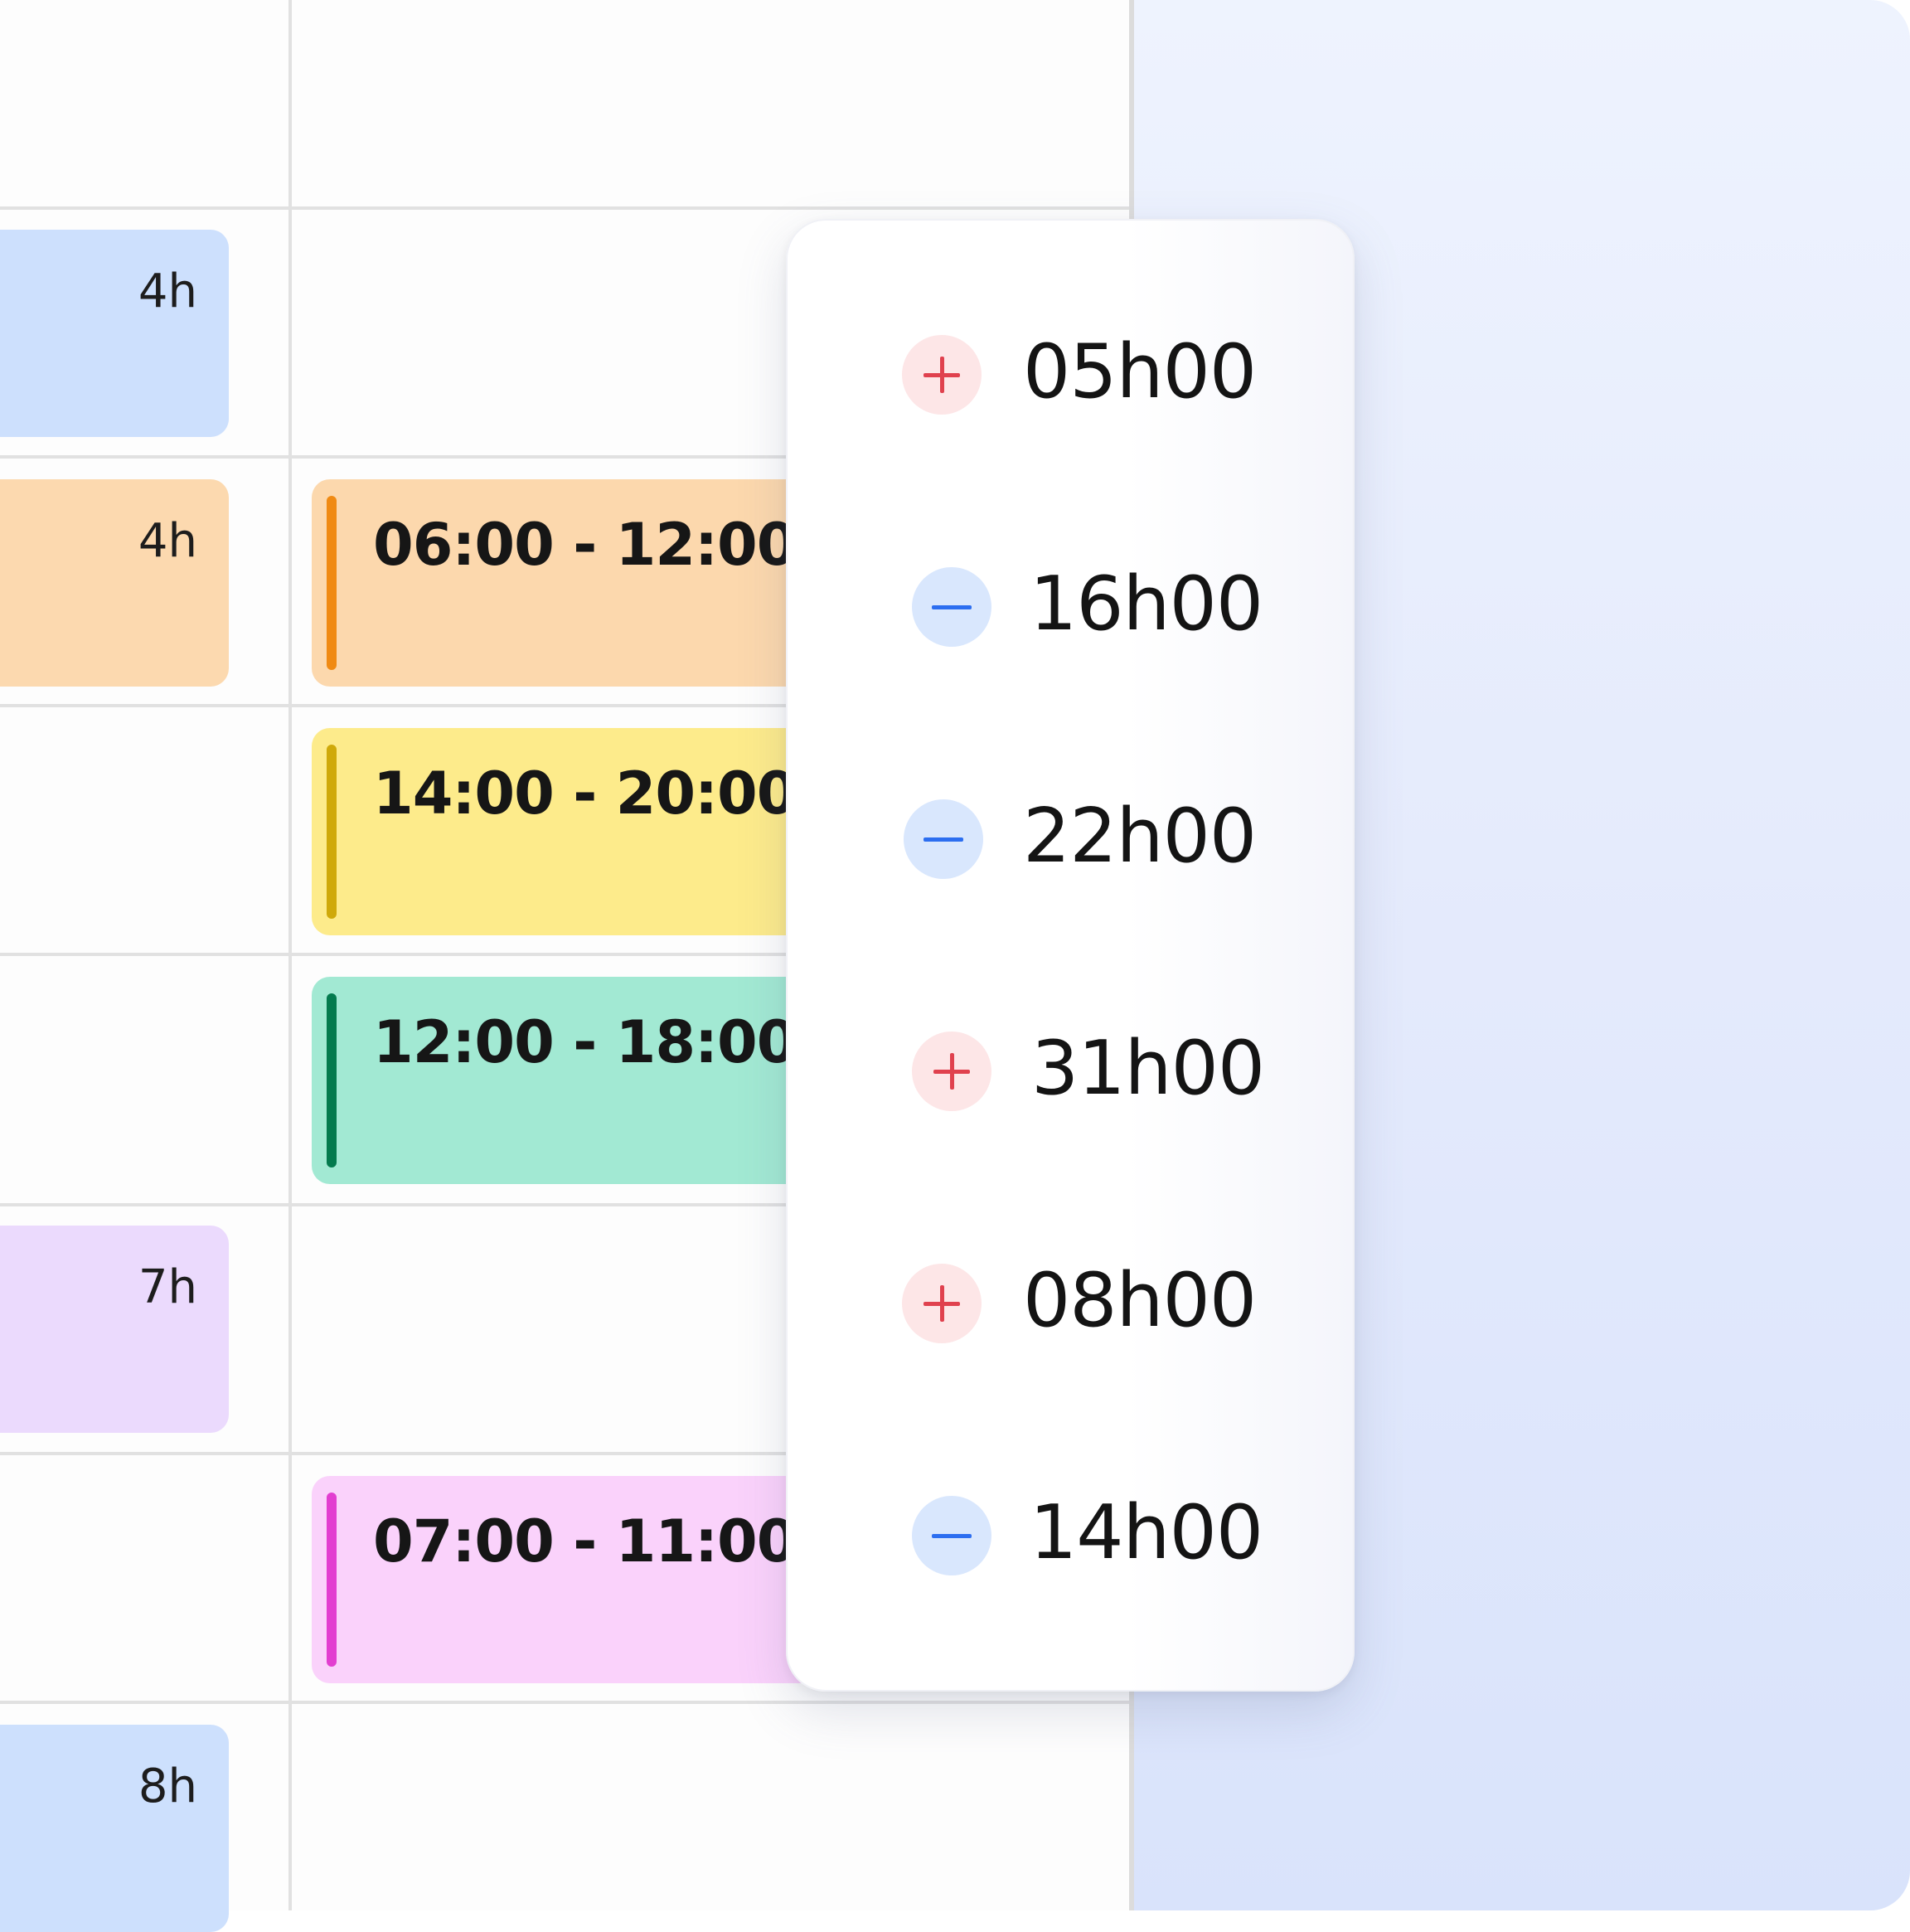  What do you see at coordinates (560, 1080) in the screenshot?
I see `shift-card: 12:00 - 18:00` at bounding box center [560, 1080].